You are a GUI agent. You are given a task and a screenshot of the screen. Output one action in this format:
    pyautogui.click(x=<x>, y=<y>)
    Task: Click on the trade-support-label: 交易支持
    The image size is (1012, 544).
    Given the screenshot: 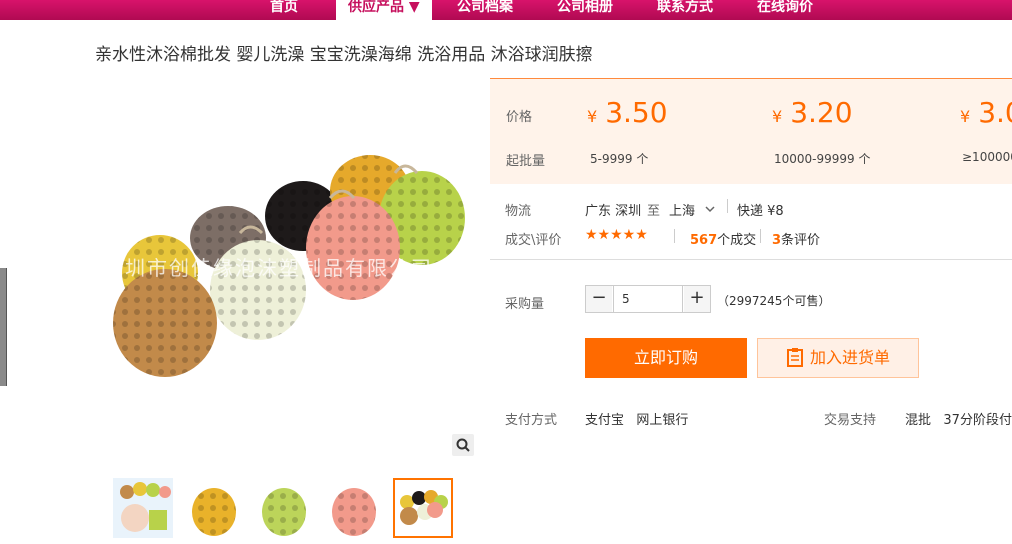 What is the action you would take?
    pyautogui.click(x=850, y=420)
    